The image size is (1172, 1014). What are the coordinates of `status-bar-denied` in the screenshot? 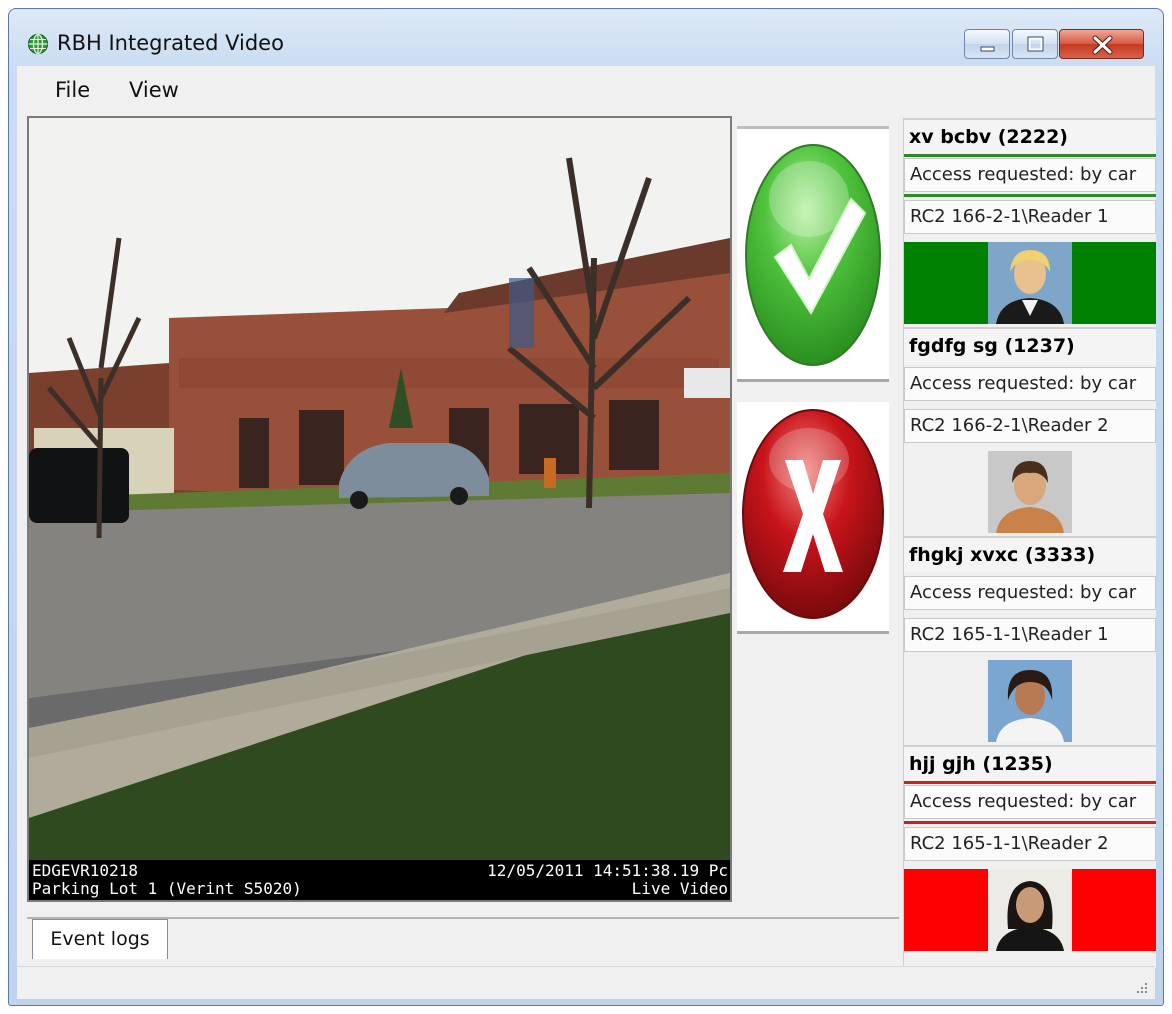 It's located at (1030, 910).